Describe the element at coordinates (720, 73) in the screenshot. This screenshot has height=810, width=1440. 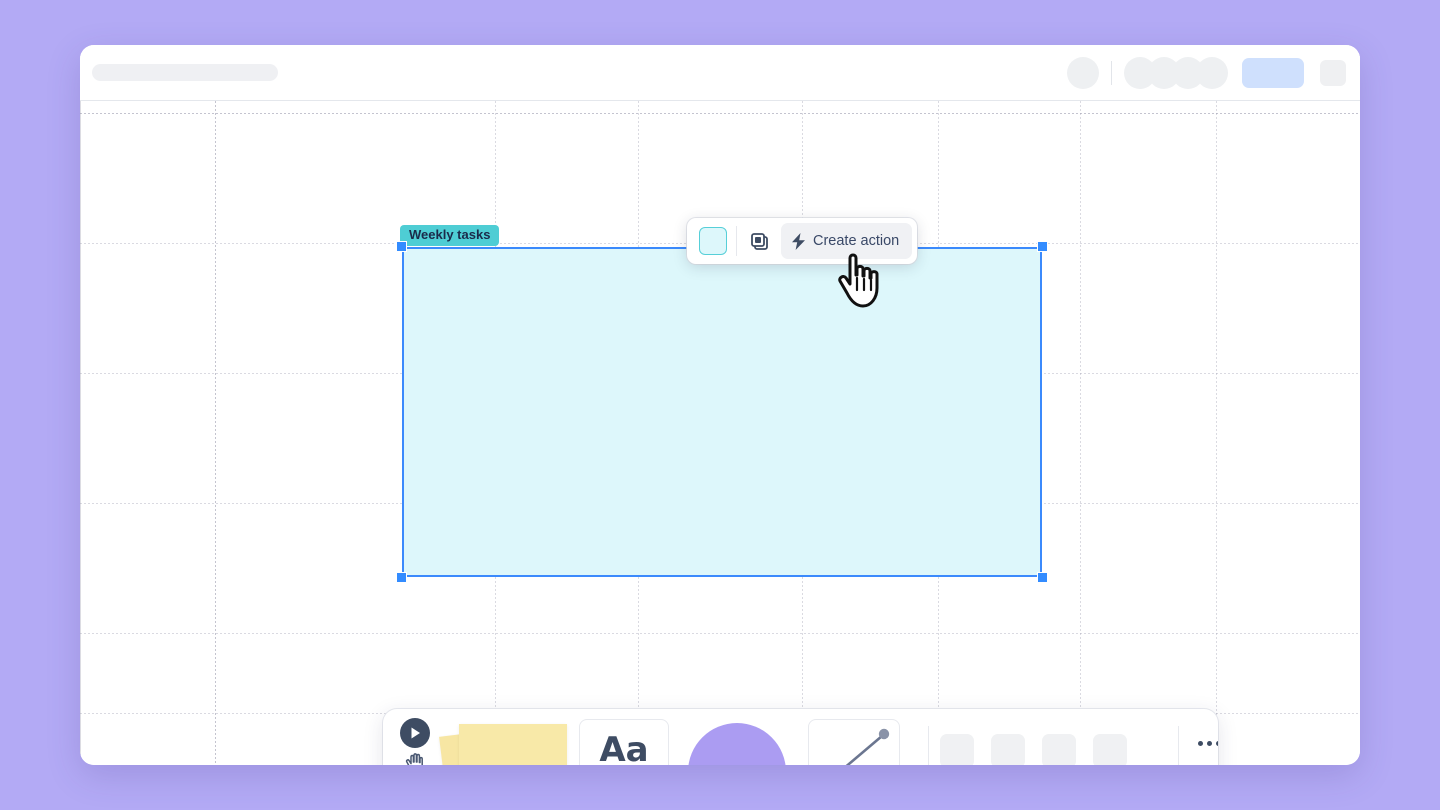
I see `top-bar` at that location.